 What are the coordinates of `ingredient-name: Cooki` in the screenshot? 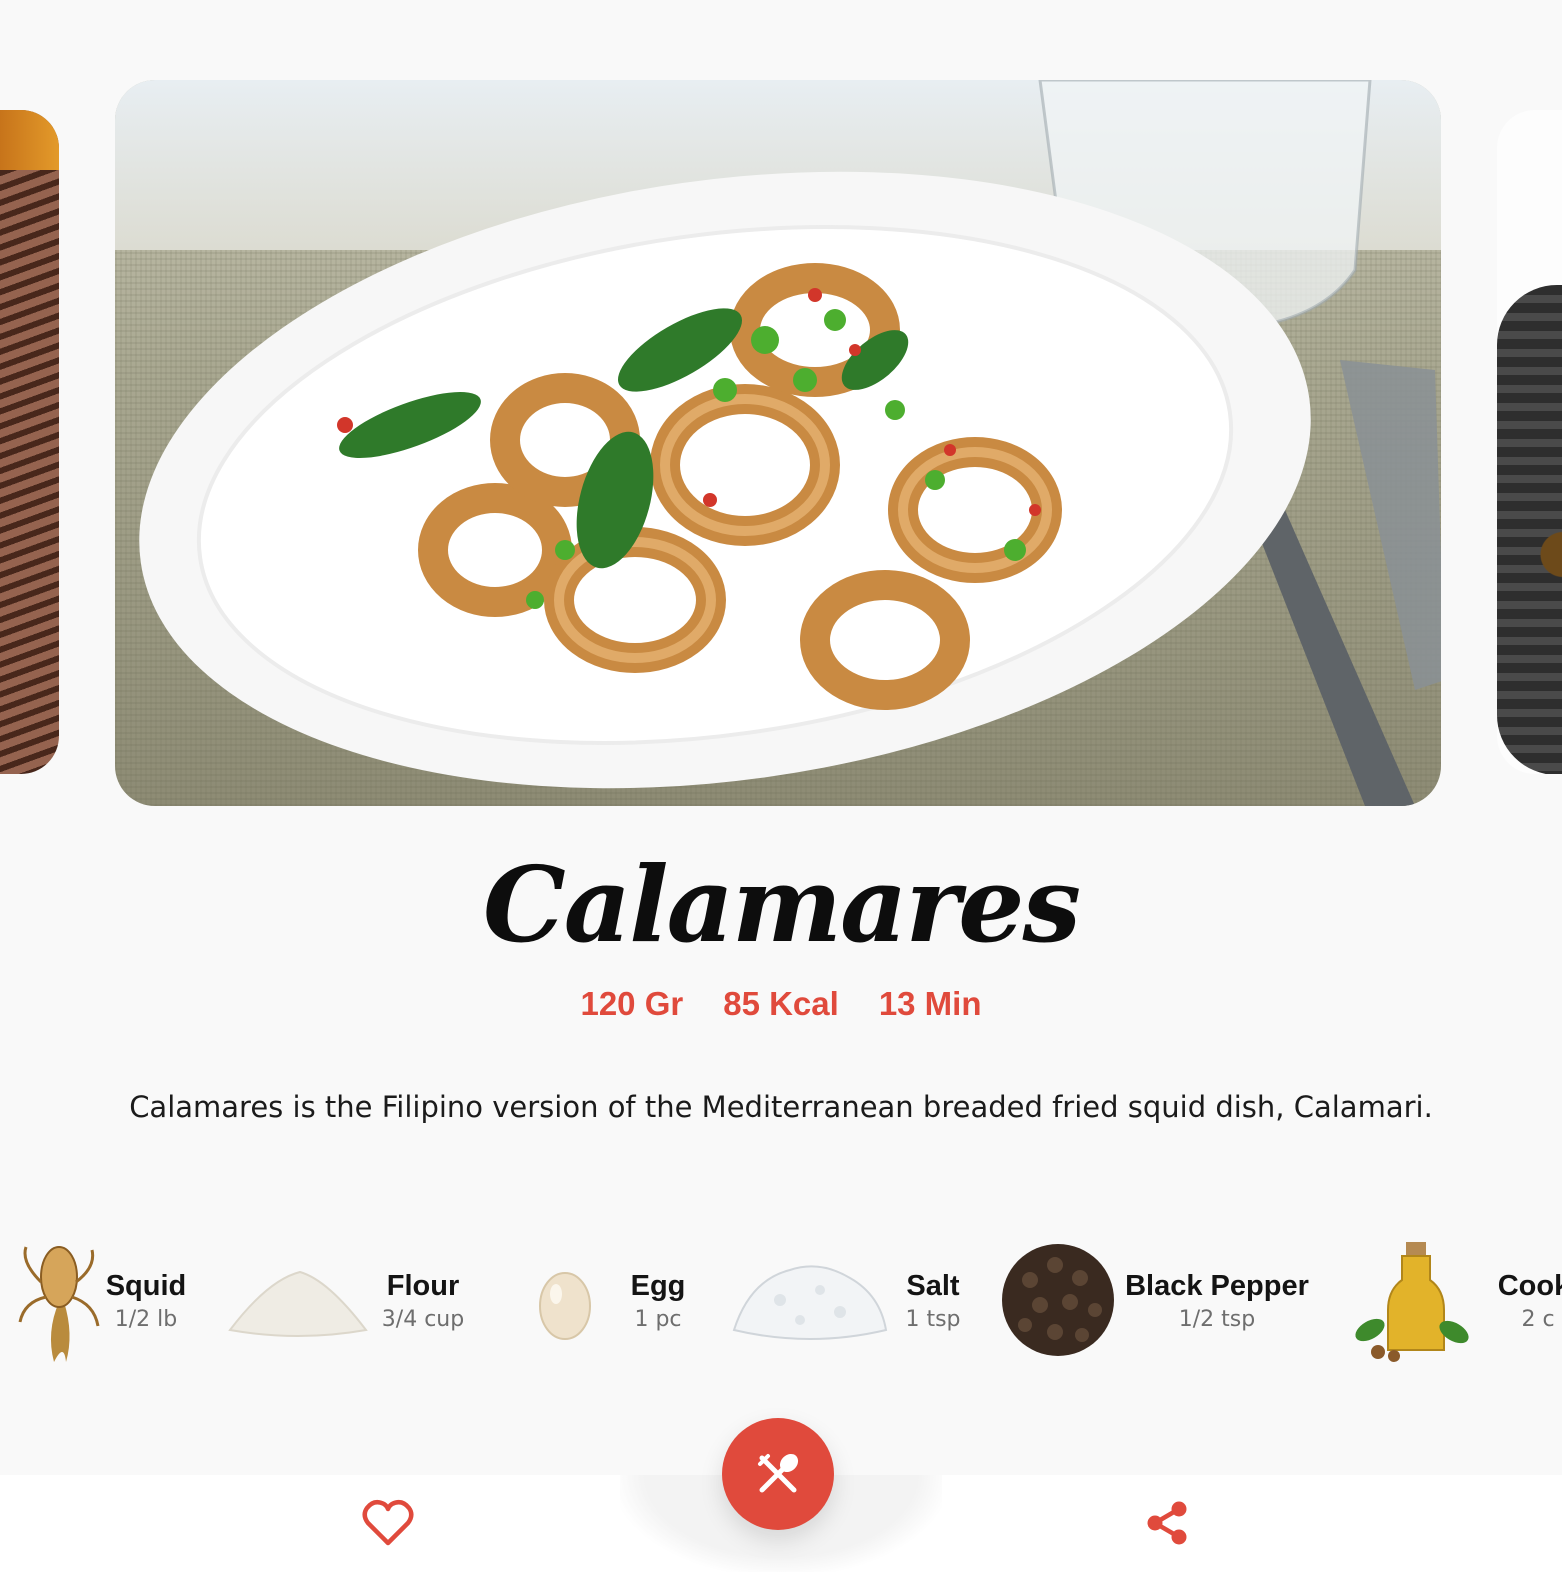 It's located at (1529, 1286).